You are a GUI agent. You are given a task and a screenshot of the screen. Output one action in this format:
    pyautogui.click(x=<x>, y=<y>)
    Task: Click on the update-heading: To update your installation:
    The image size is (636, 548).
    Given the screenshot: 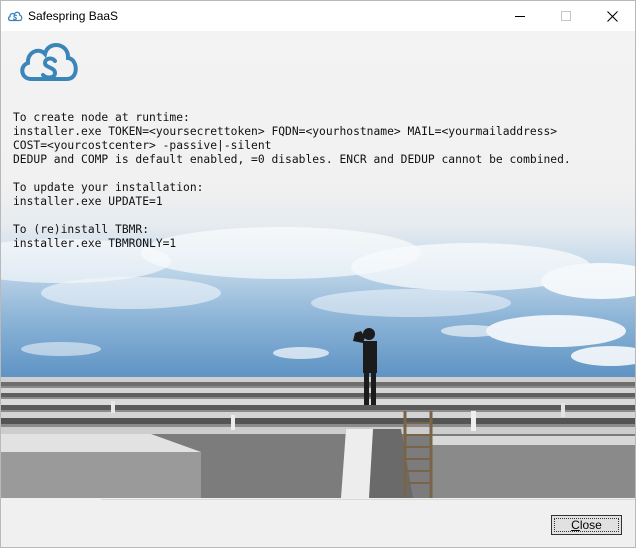 What is the action you would take?
    pyautogui.click(x=108, y=187)
    